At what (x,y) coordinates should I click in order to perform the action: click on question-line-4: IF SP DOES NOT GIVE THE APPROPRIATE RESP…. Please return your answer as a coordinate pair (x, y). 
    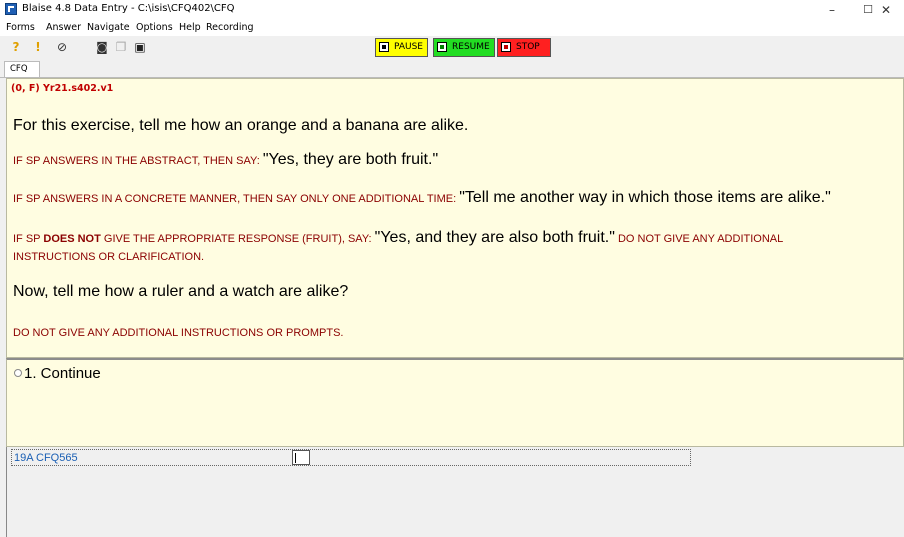
    Looking at the image, I should click on (398, 238).